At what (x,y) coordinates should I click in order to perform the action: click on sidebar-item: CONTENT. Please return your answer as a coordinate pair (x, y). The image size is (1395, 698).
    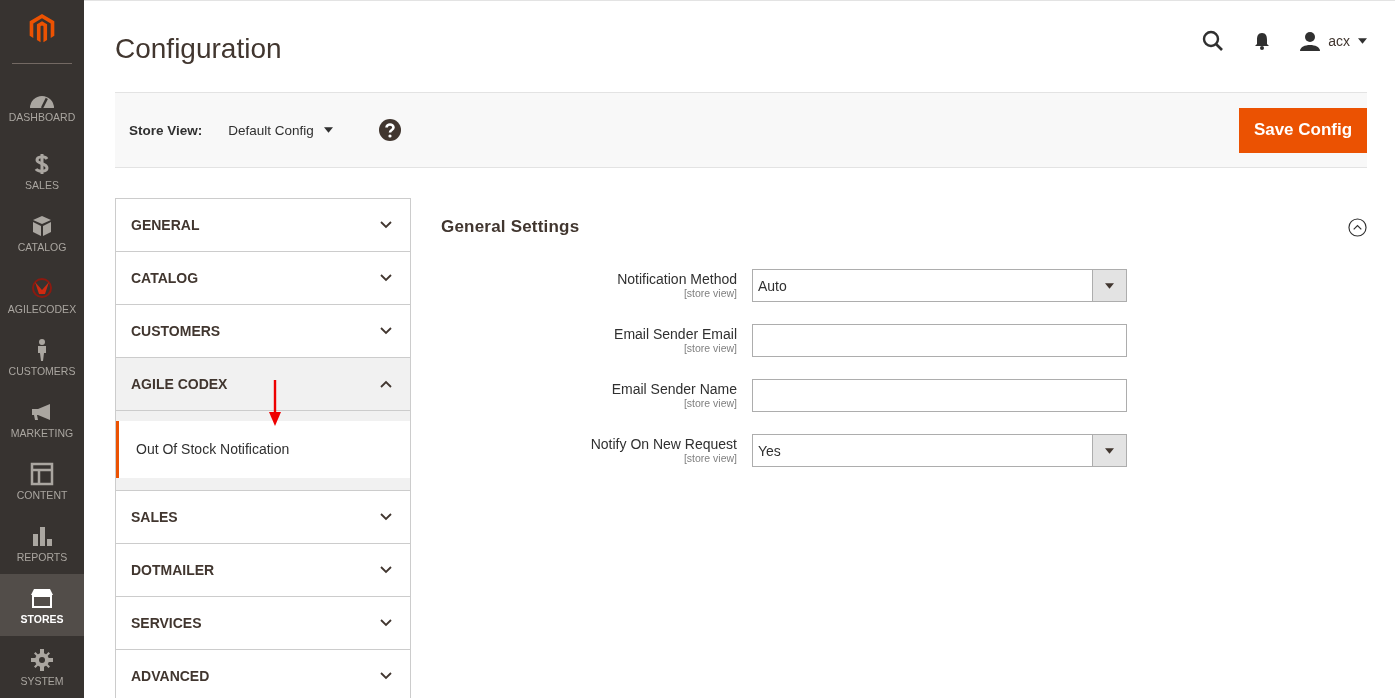
    Looking at the image, I should click on (42, 481).